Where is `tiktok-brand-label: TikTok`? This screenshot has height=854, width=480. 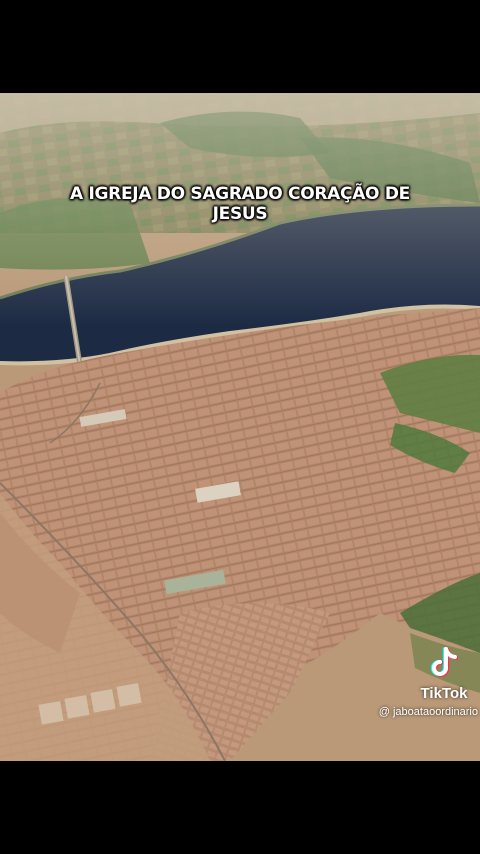 tiktok-brand-label: TikTok is located at coordinates (444, 693).